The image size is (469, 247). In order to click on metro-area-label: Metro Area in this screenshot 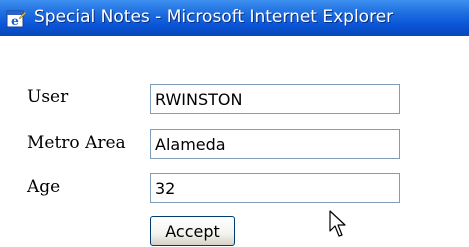, I will do `click(76, 143)`.